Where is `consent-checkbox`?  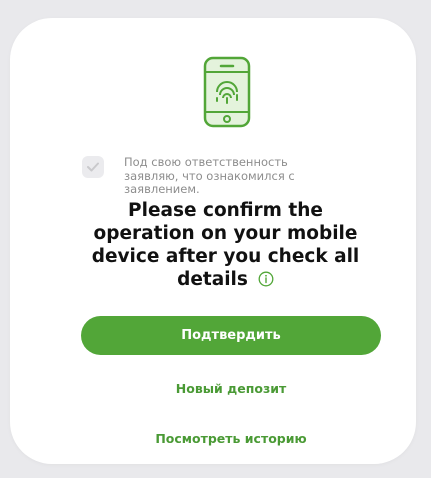 consent-checkbox is located at coordinates (93, 167).